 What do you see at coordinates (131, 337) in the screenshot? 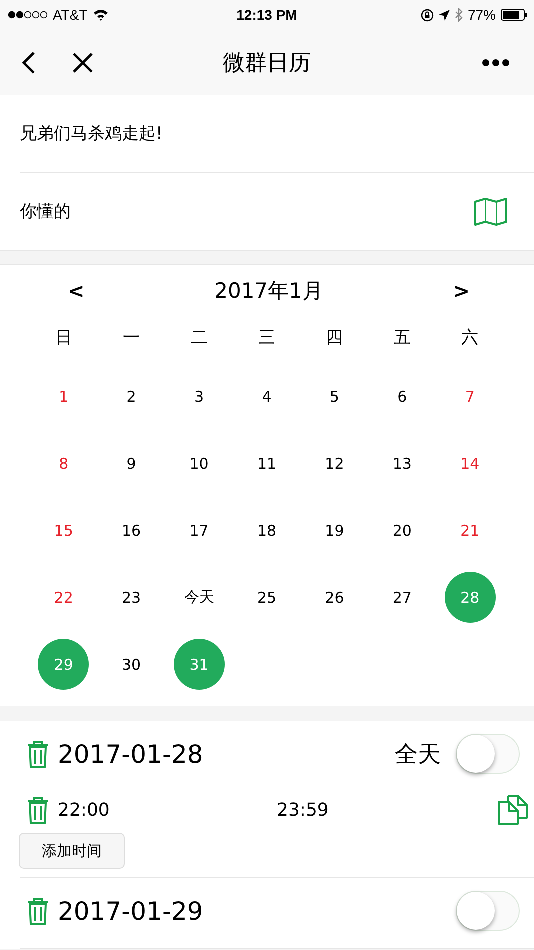
I see `weekday-label: 一` at bounding box center [131, 337].